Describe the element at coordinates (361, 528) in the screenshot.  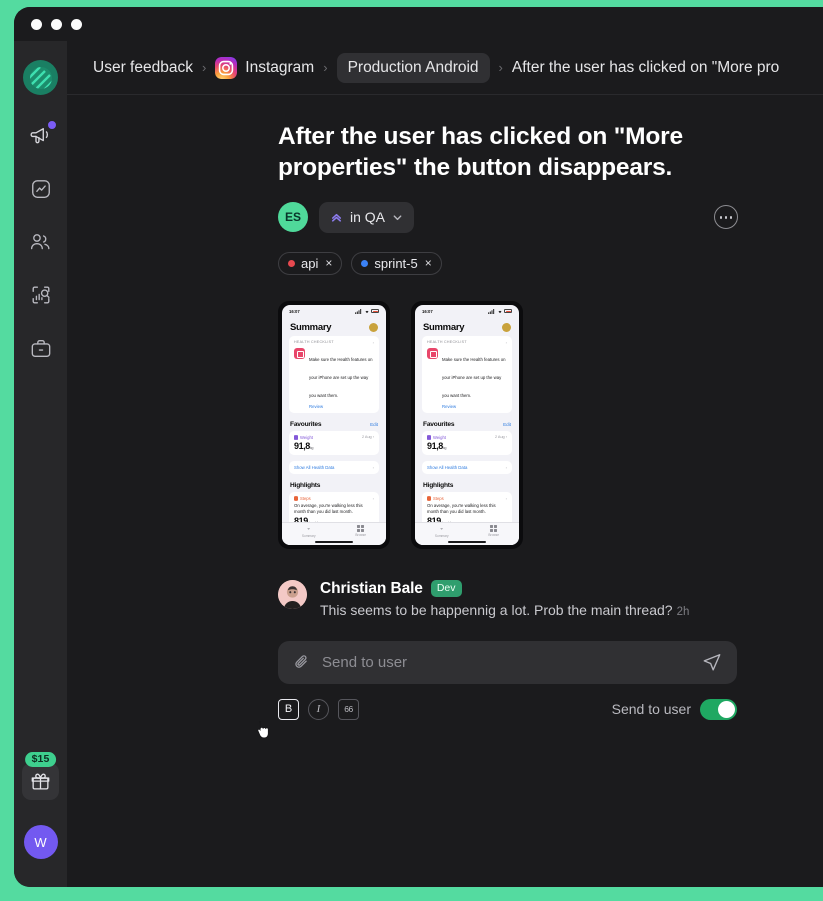
I see `grid-icon` at that location.